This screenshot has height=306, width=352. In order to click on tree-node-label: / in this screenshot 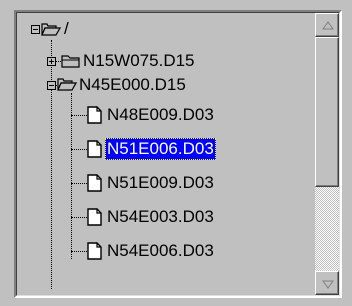, I will do `click(66, 28)`.